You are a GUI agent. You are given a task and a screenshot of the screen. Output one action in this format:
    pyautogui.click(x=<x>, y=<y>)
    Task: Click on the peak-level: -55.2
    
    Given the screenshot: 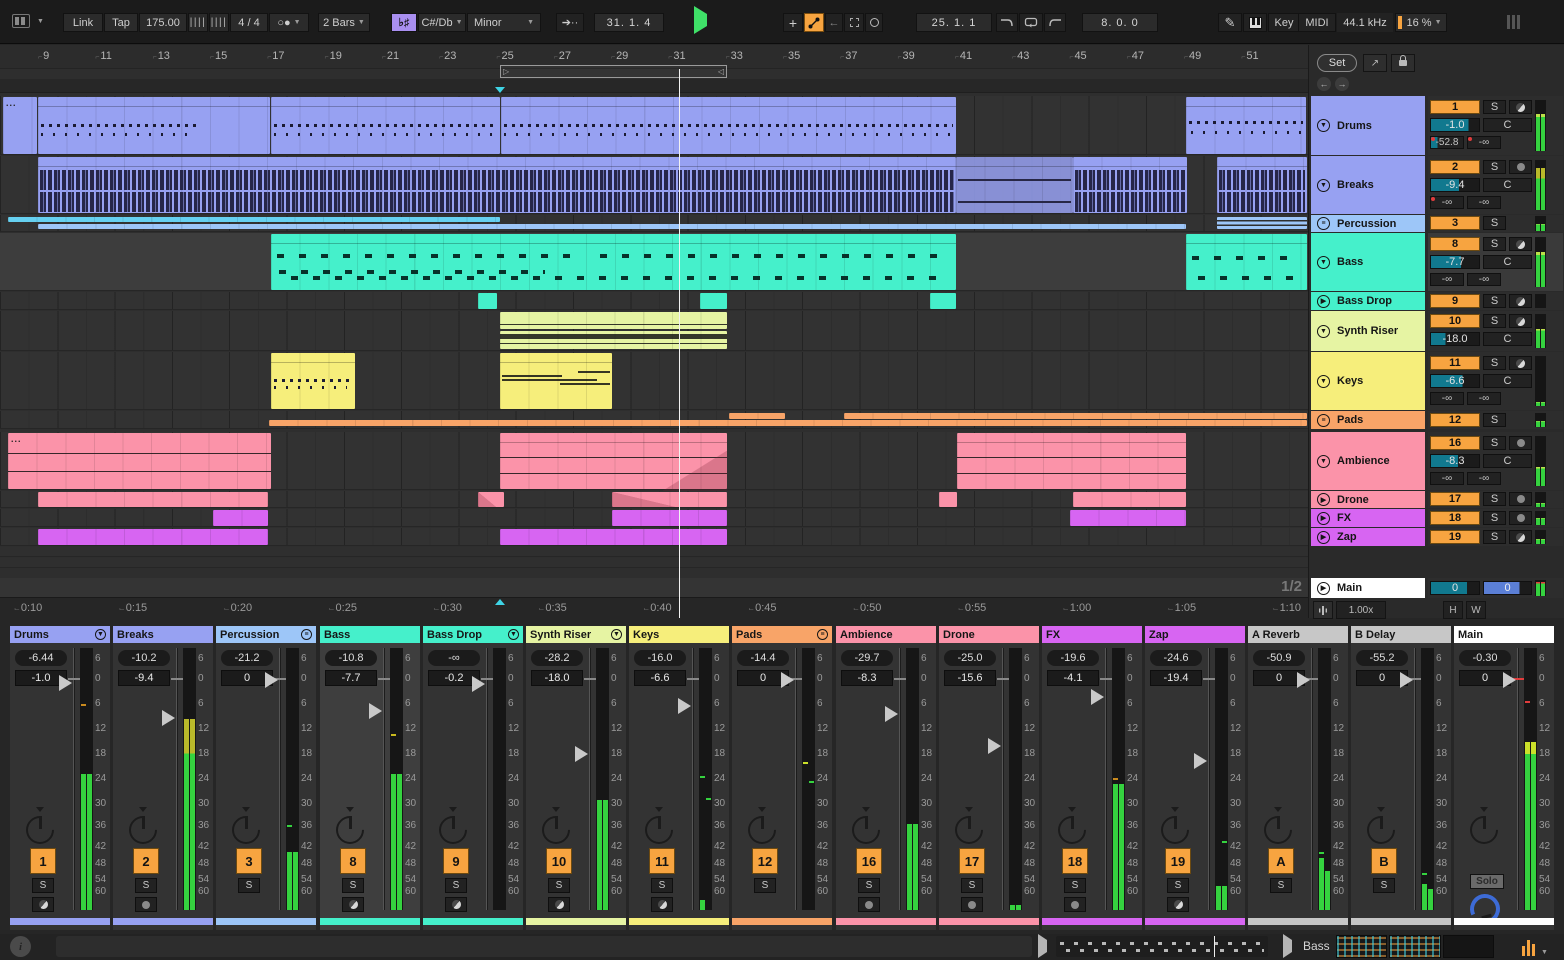 What is the action you would take?
    pyautogui.click(x=1382, y=658)
    